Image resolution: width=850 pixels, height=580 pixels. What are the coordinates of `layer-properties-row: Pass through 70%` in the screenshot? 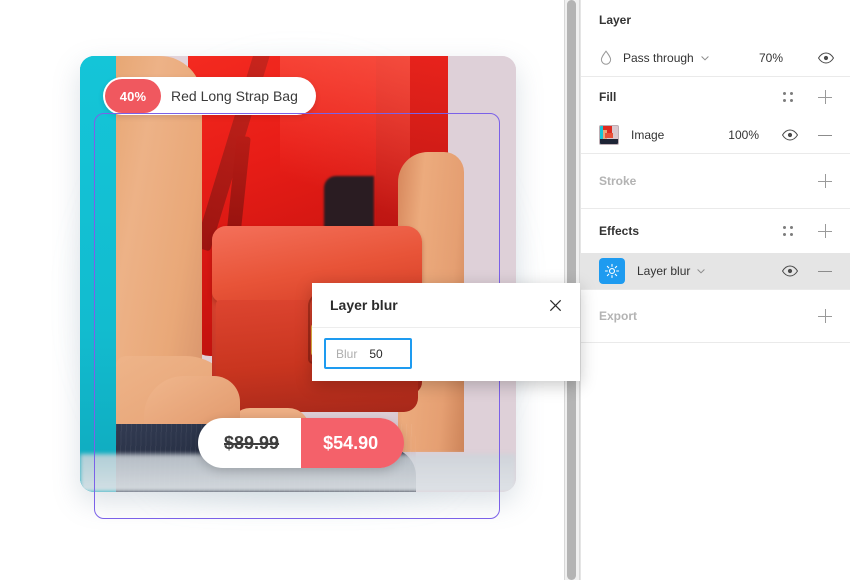 It's located at (715, 58).